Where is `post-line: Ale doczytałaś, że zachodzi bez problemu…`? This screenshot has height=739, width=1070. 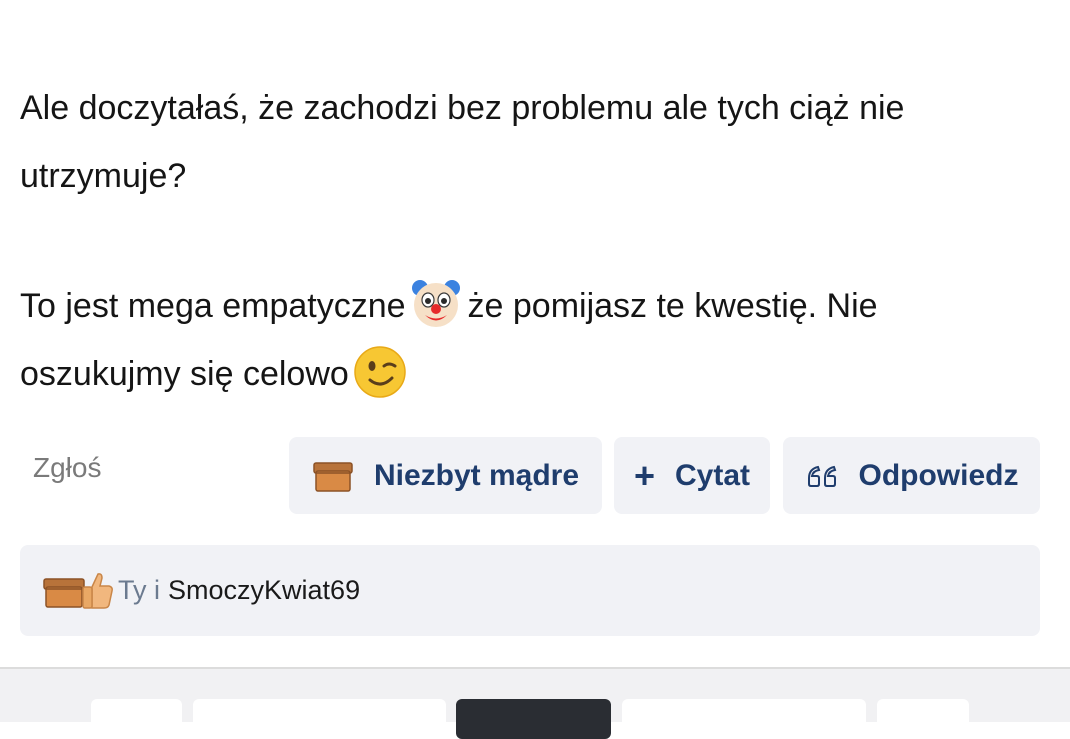
post-line: Ale doczytałaś, że zachodzi bez problemu… is located at coordinates (535, 108).